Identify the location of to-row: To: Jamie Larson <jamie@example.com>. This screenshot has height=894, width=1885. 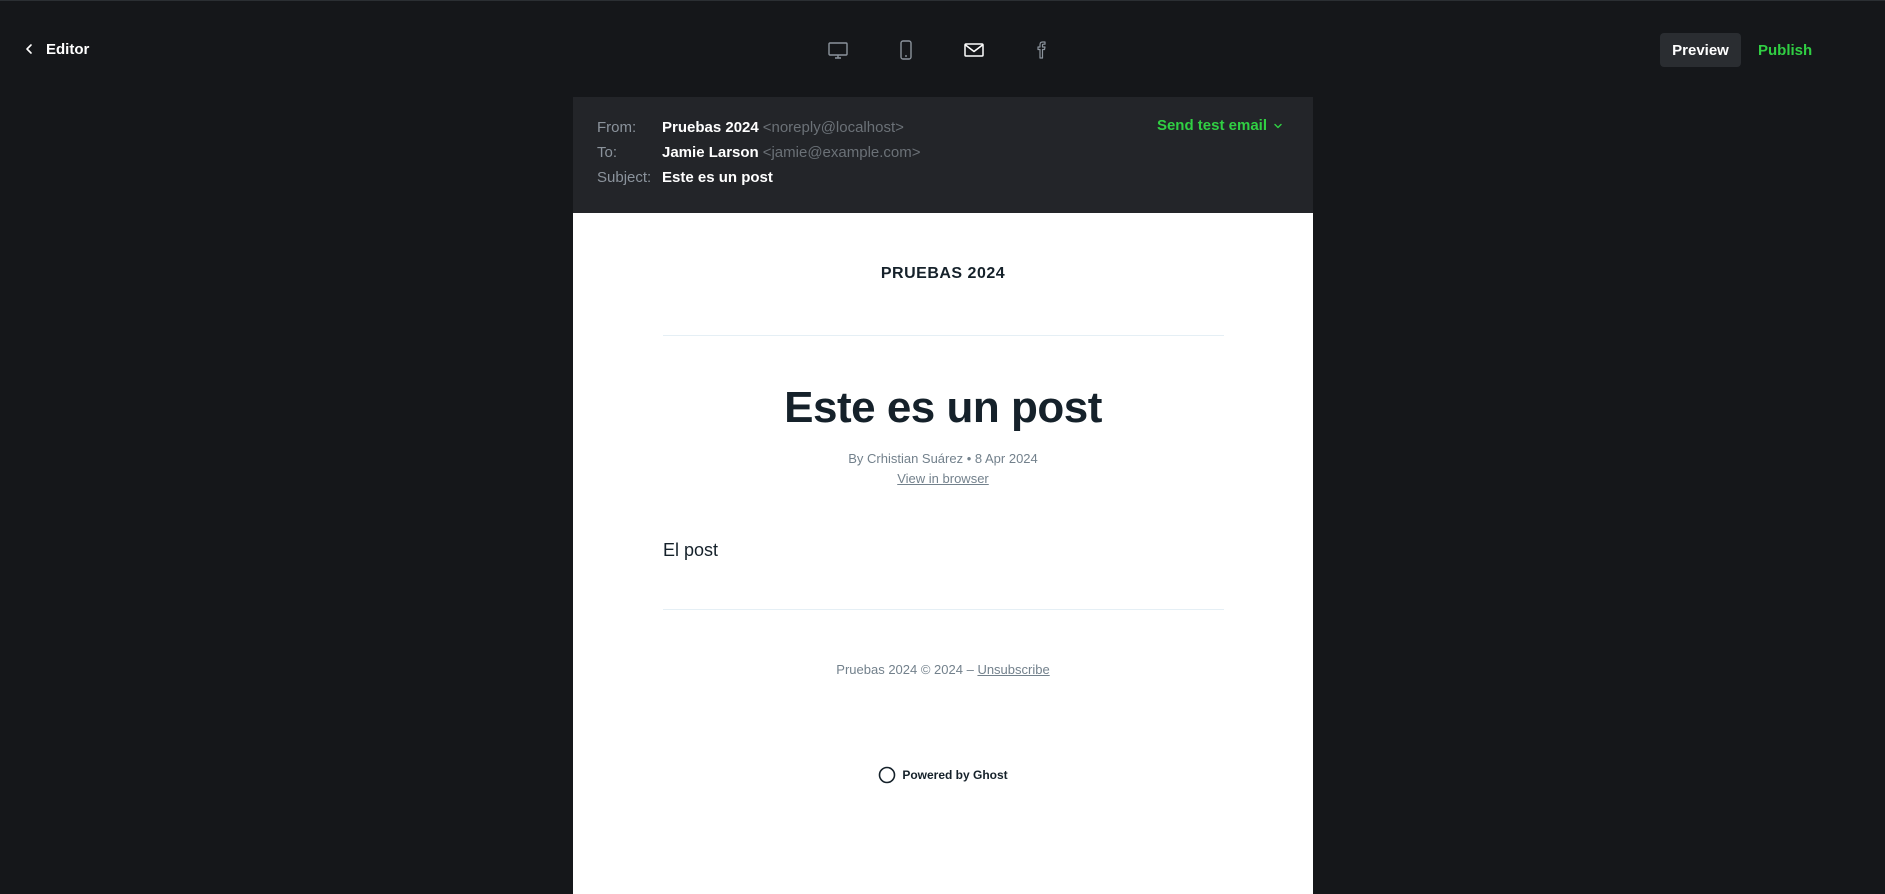
(759, 153).